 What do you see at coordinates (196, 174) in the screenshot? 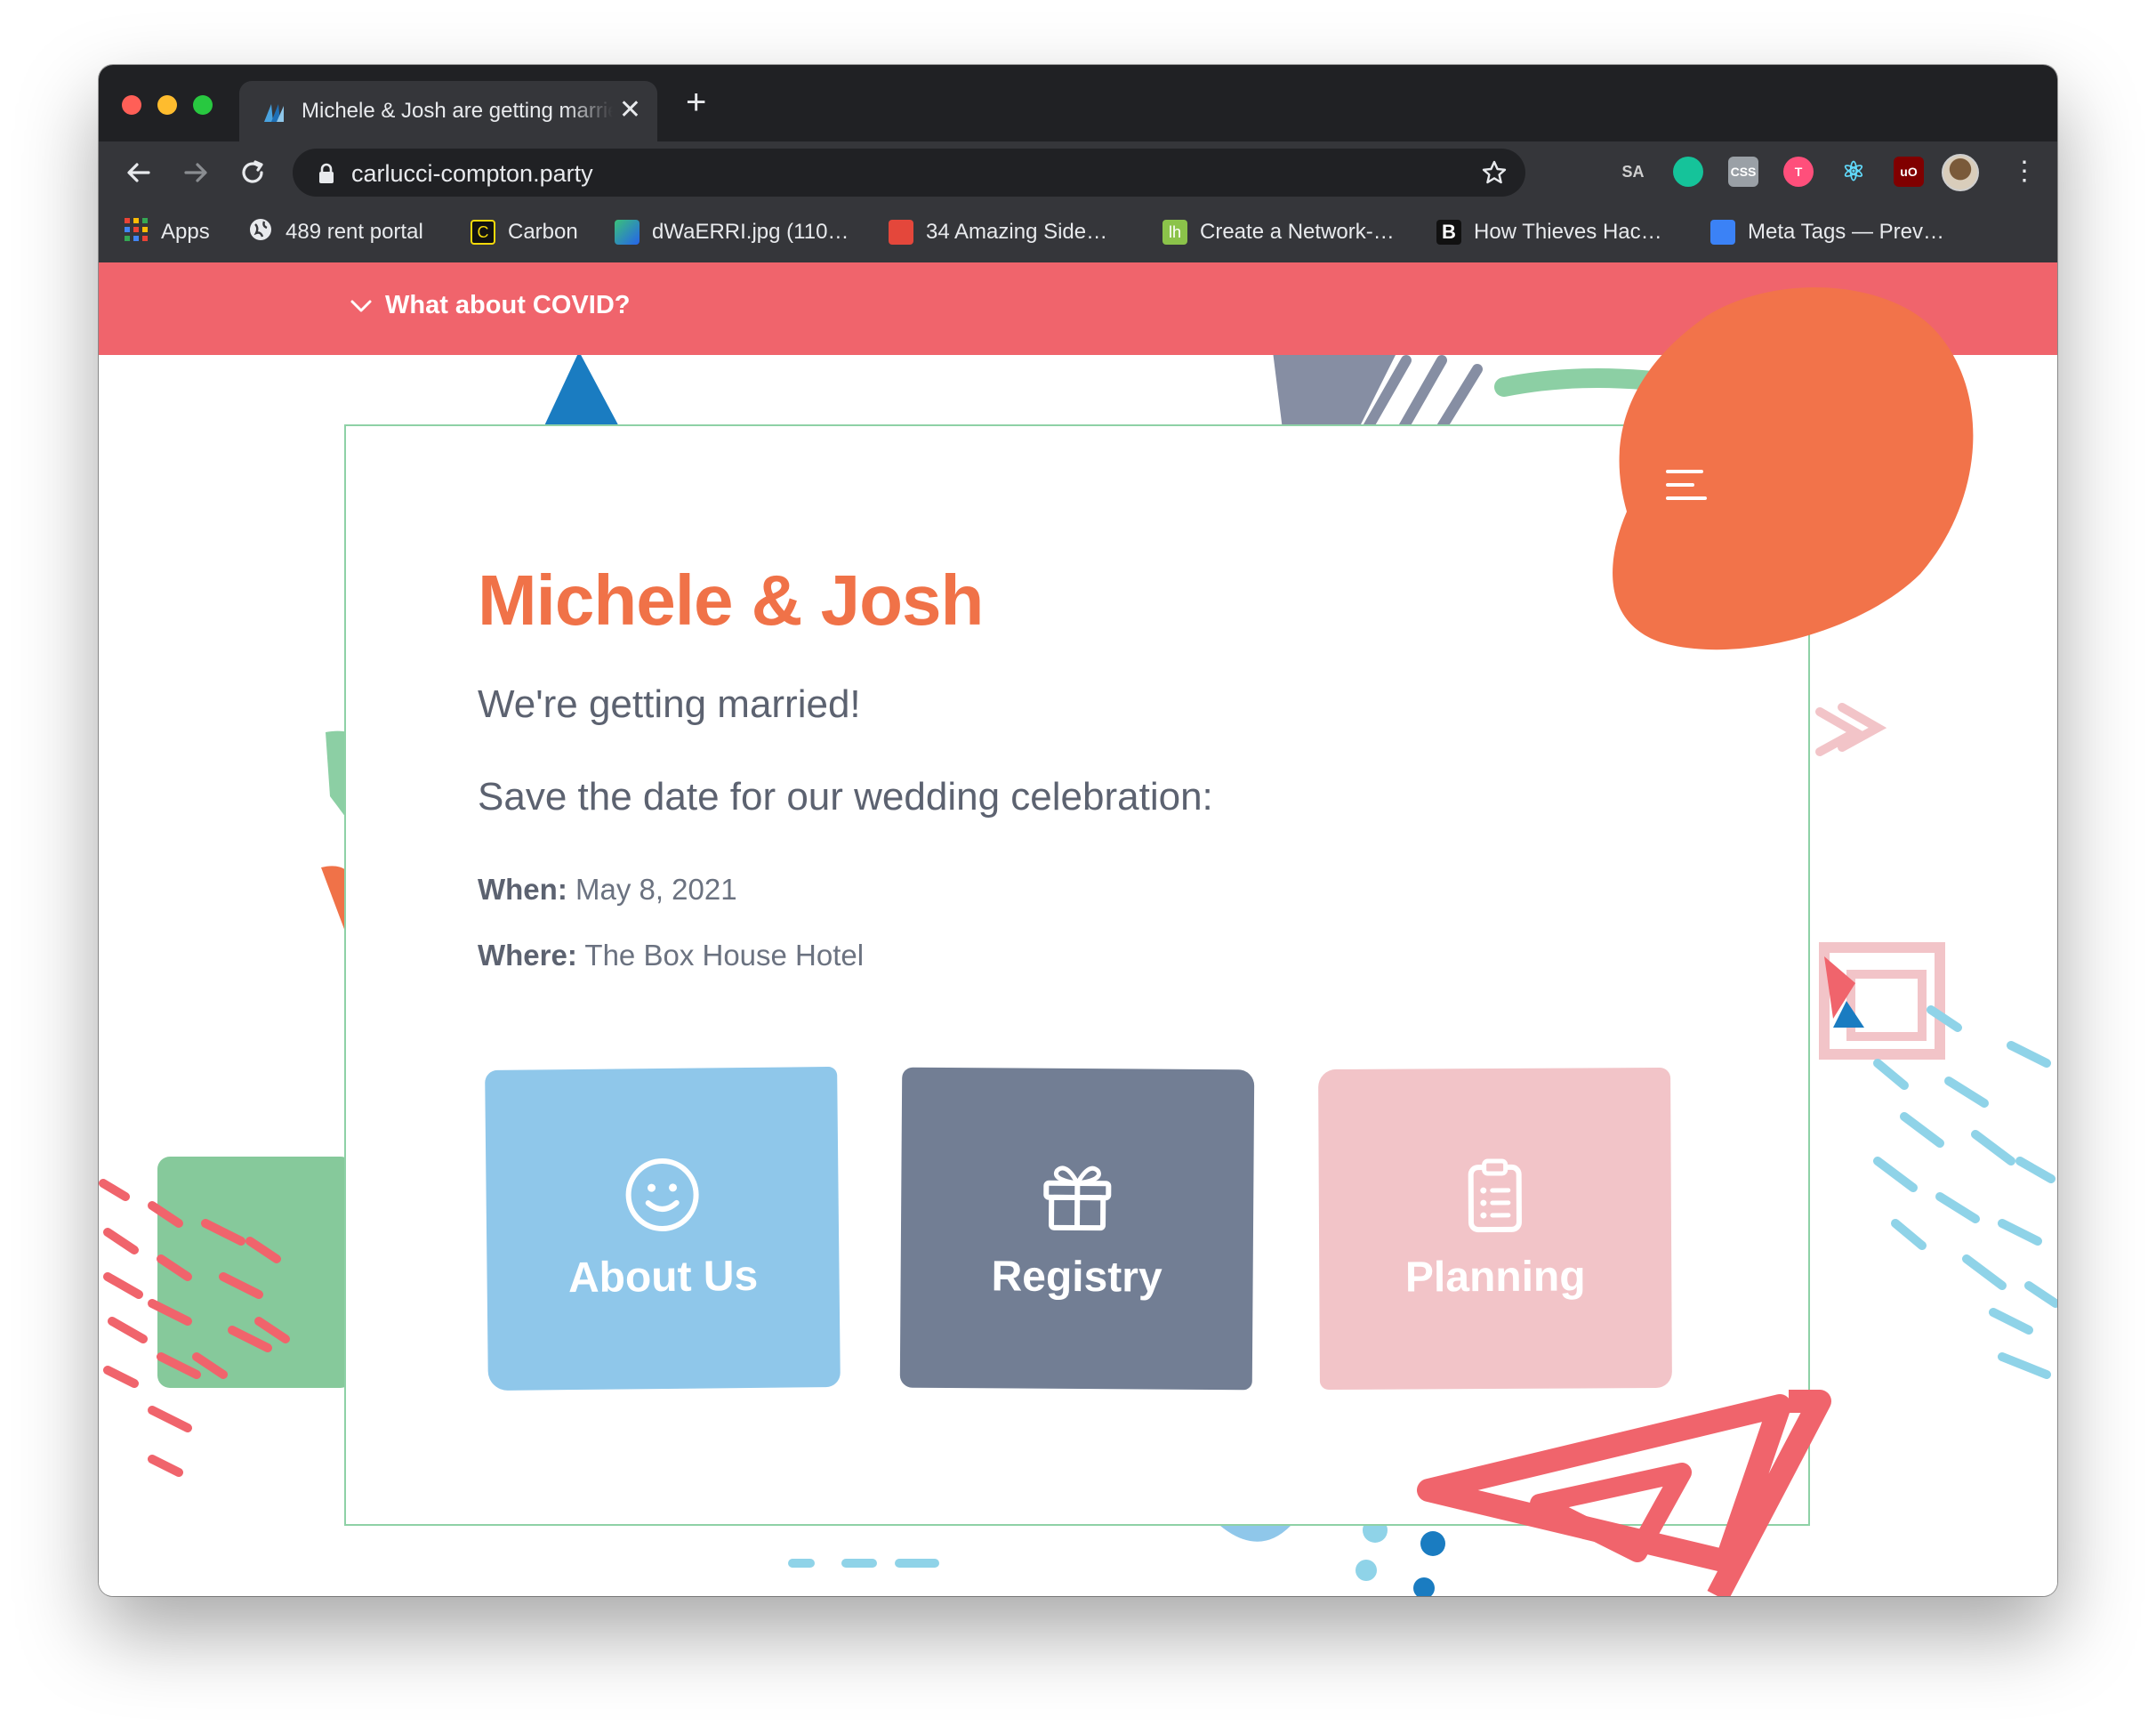
I see `forward-arrow-icon` at bounding box center [196, 174].